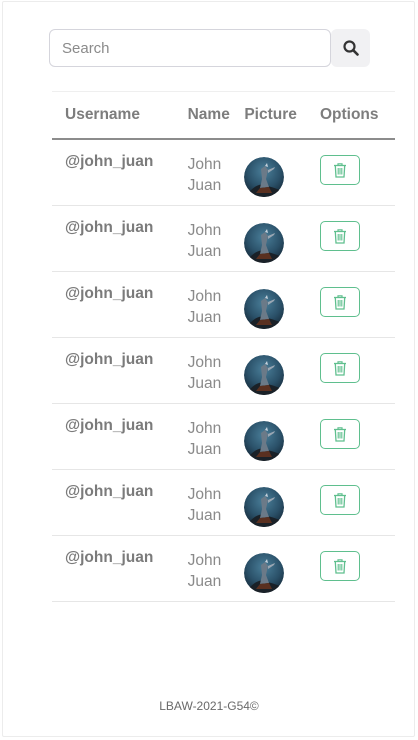  What do you see at coordinates (276, 115) in the screenshot?
I see `header-picture: Picture` at bounding box center [276, 115].